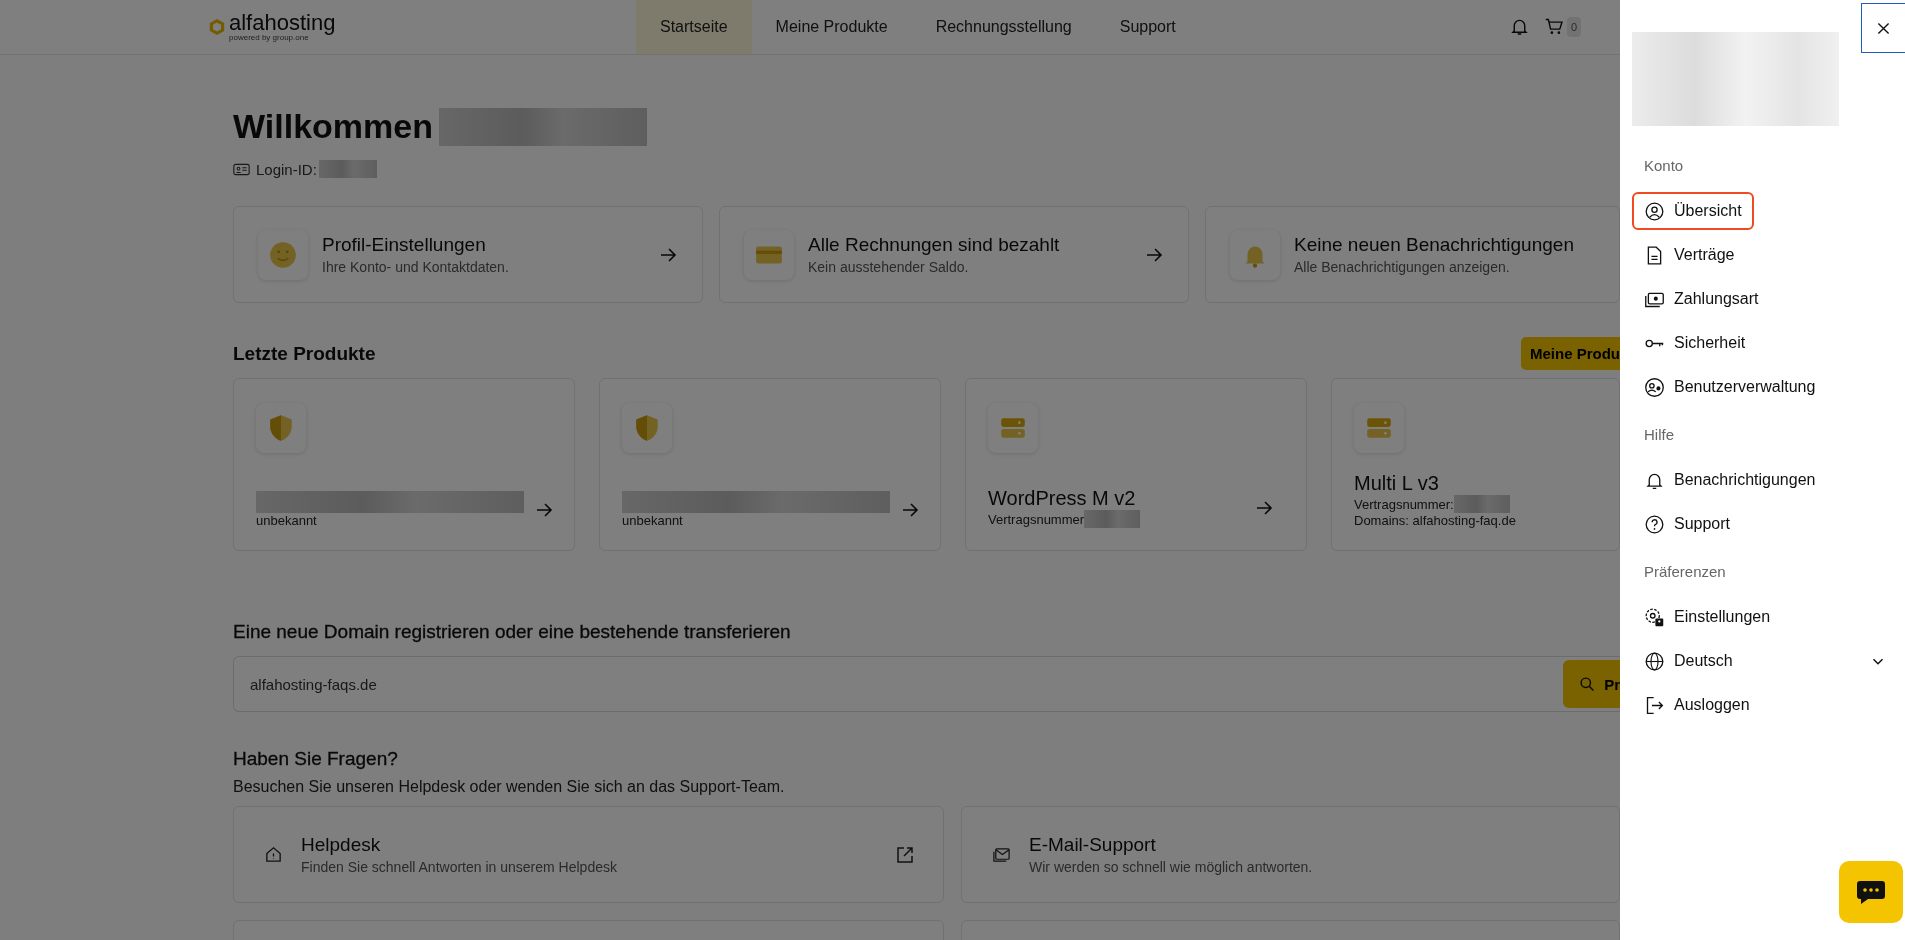 This screenshot has height=940, width=1905. I want to click on nav-tab: Meine Produkte, so click(831, 27).